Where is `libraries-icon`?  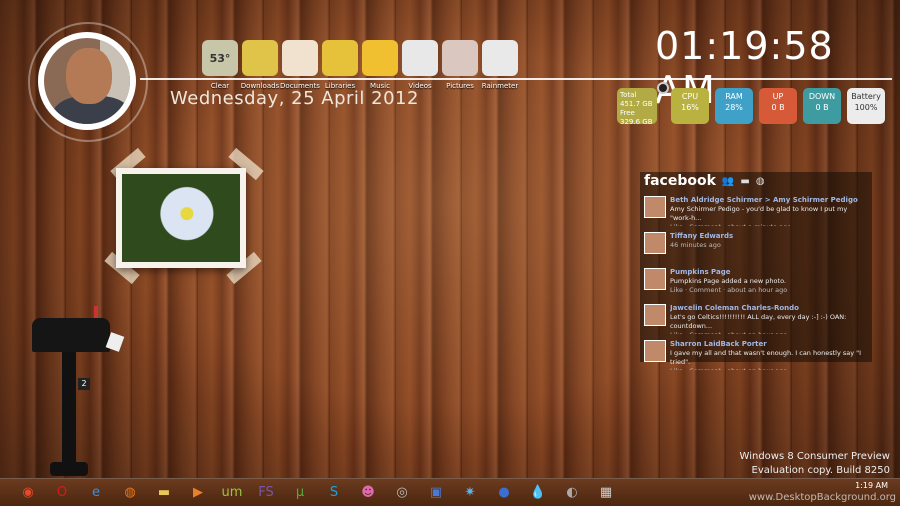 libraries-icon is located at coordinates (340, 58).